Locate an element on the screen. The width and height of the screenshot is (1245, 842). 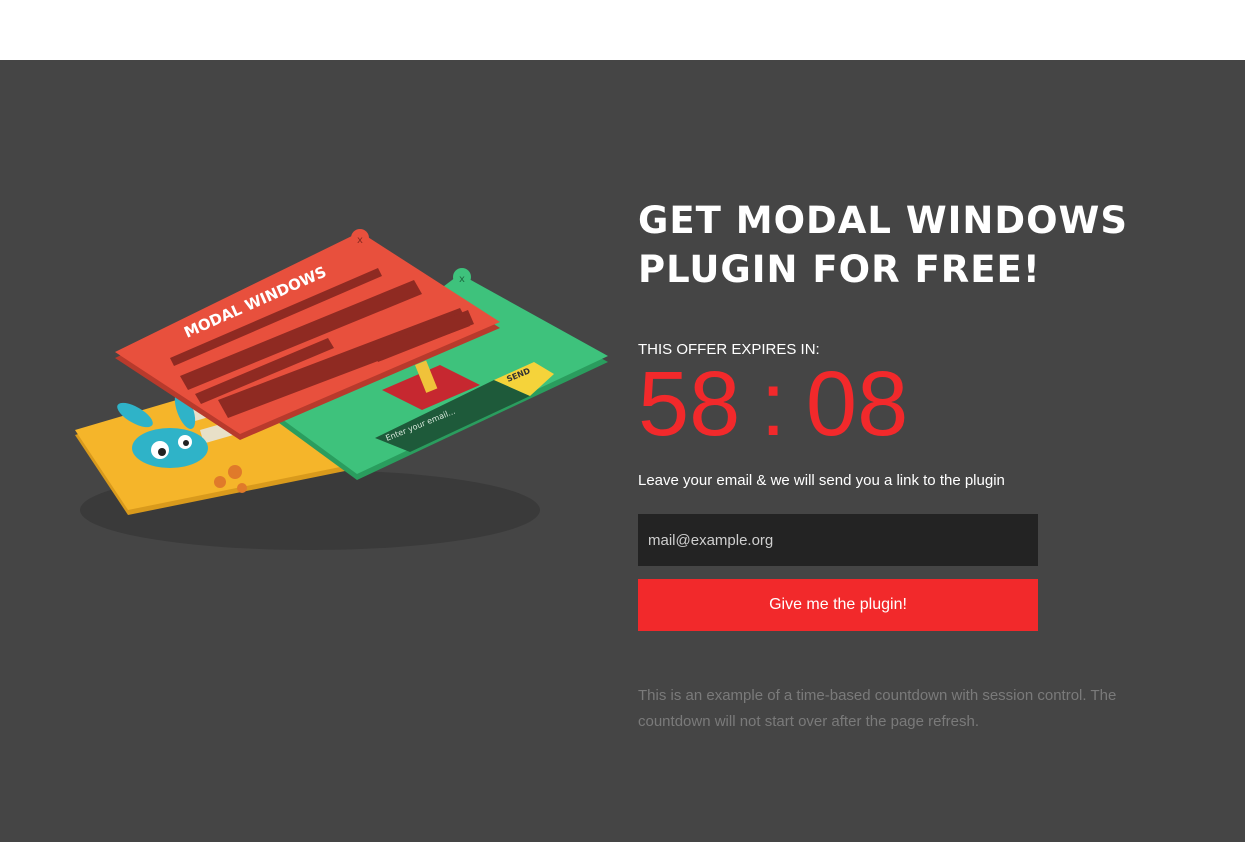
title-line-2: PLUGIN FOR FREE! is located at coordinates (839, 269).